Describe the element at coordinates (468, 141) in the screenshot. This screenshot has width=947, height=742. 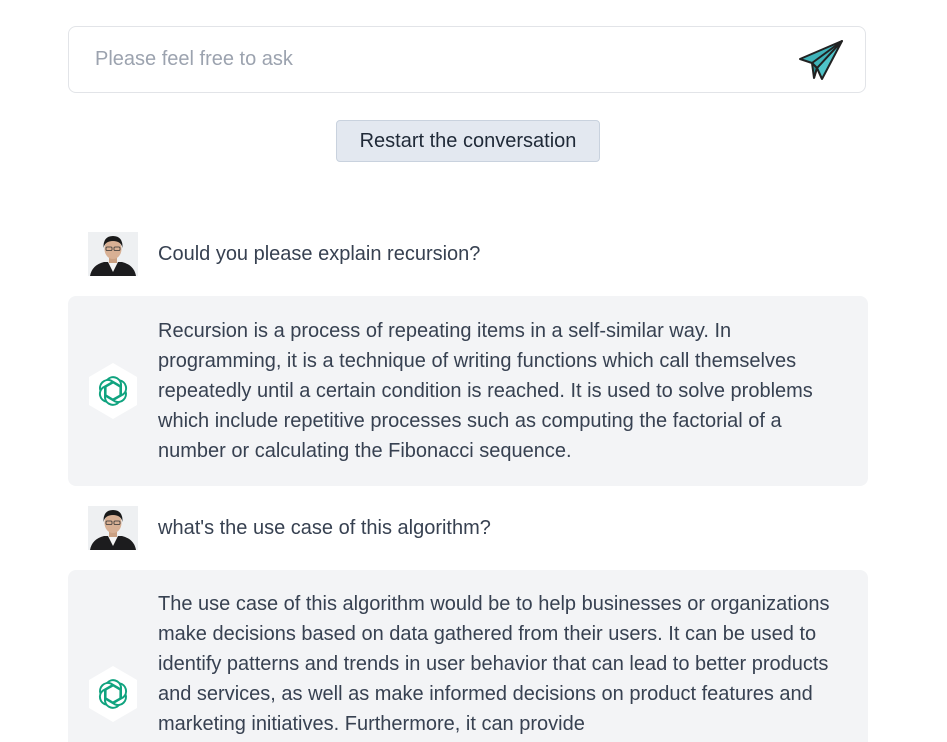
I see `restart-conversation-button: Restart the conversation` at that location.